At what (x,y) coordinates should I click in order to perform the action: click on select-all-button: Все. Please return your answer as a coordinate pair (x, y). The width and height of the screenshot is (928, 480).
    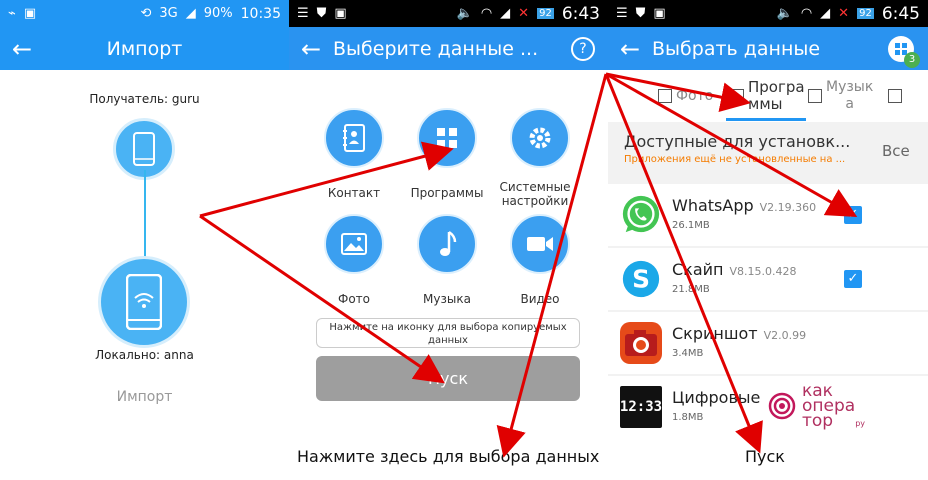
    Looking at the image, I should click on (896, 151).